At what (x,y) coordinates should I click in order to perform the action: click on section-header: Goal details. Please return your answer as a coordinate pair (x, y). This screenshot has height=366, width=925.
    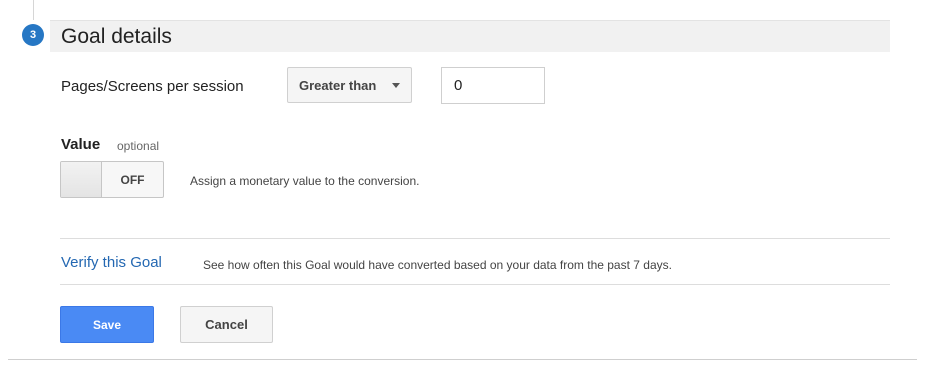
    Looking at the image, I should click on (470, 36).